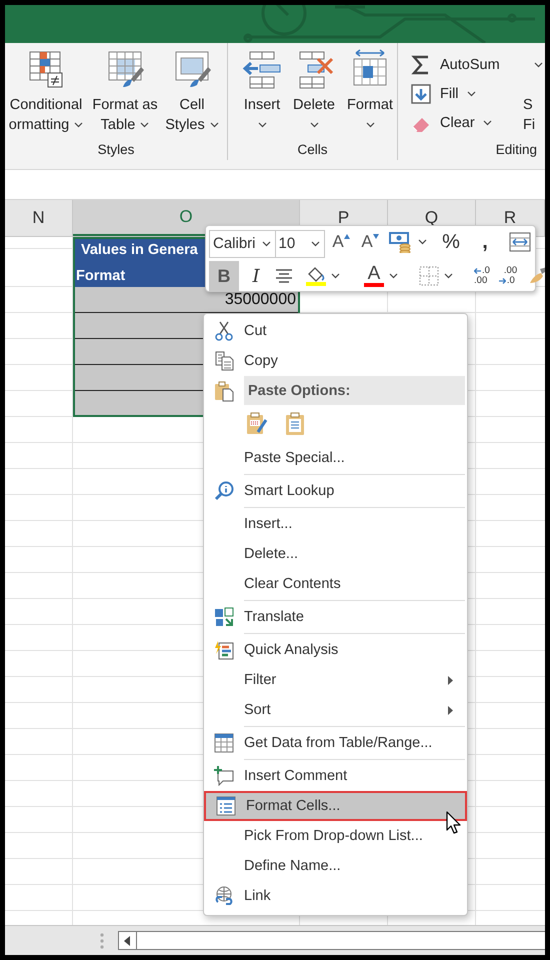 The width and height of the screenshot is (550, 960). Describe the element at coordinates (300, 244) in the screenshot. I see `font-size-field: 10` at that location.